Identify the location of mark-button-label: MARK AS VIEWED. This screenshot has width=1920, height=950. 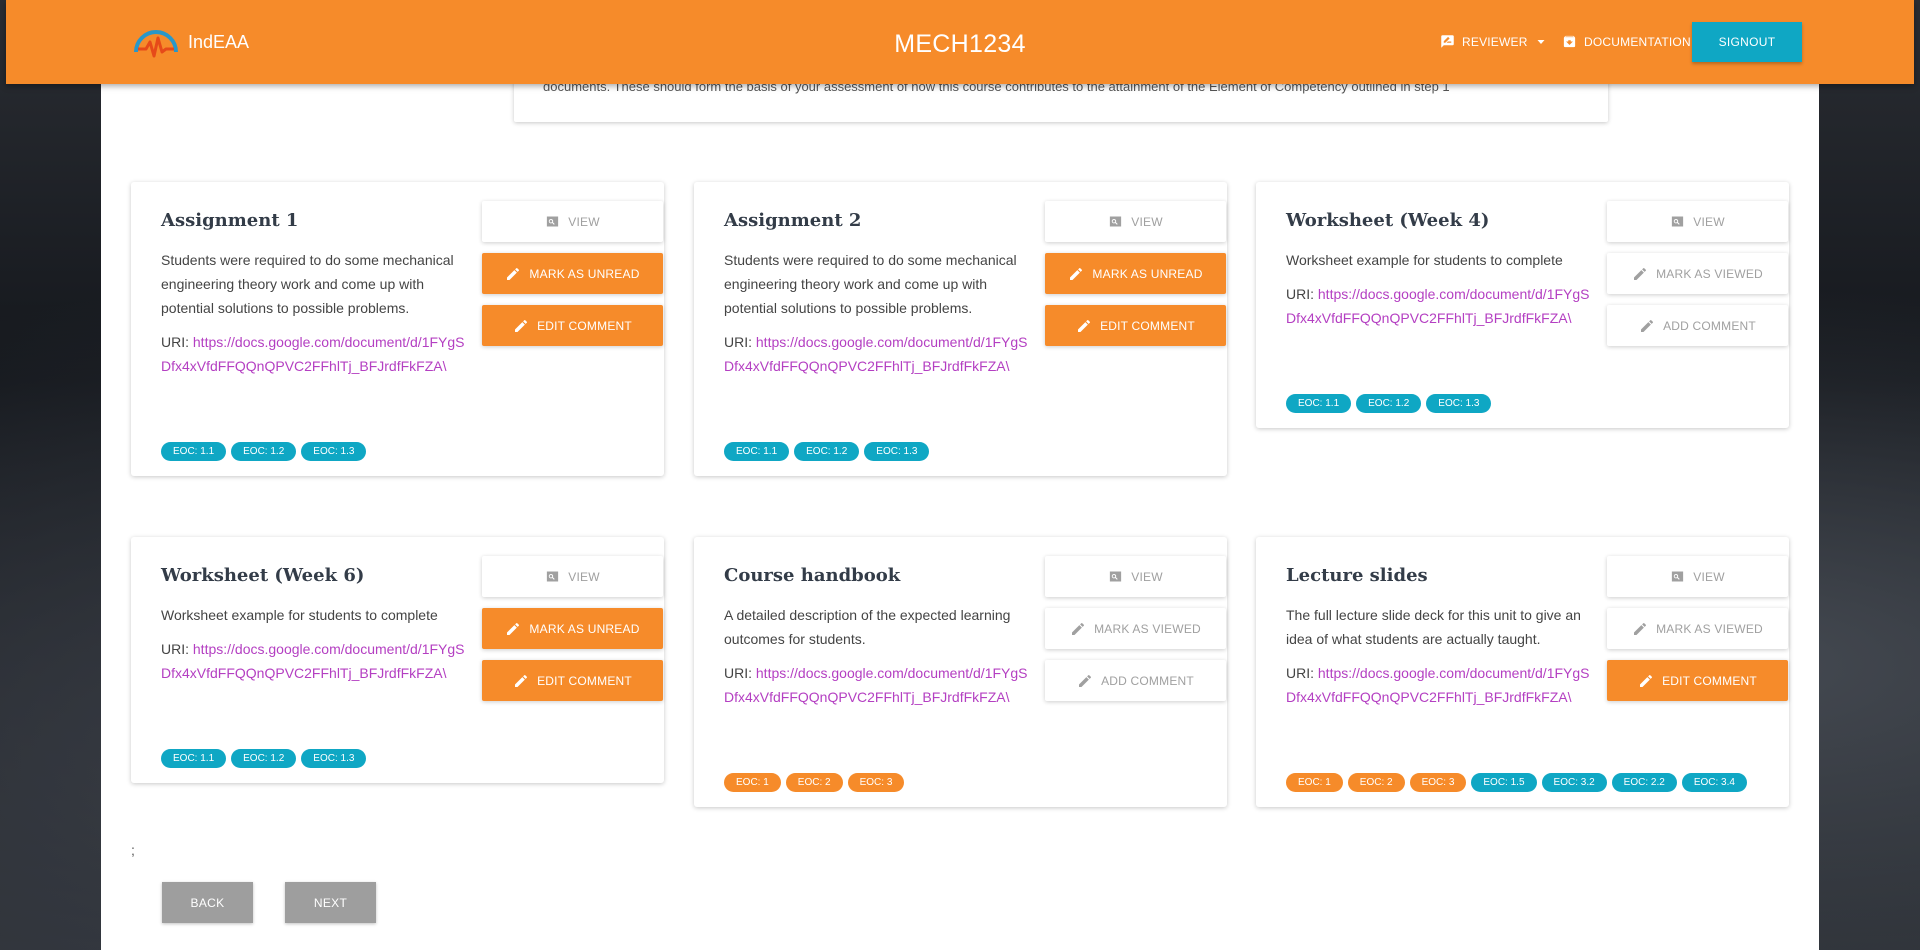
(1147, 628).